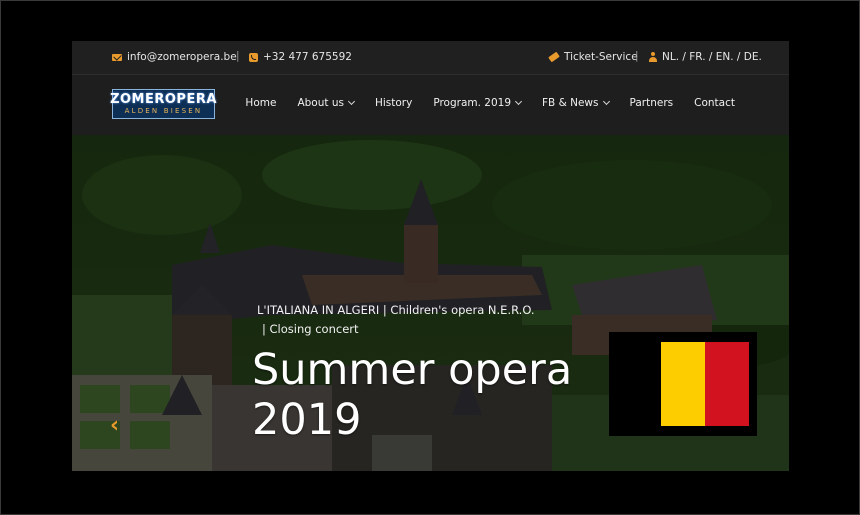 The width and height of the screenshot is (860, 515). I want to click on nav-item-label: History, so click(393, 103).